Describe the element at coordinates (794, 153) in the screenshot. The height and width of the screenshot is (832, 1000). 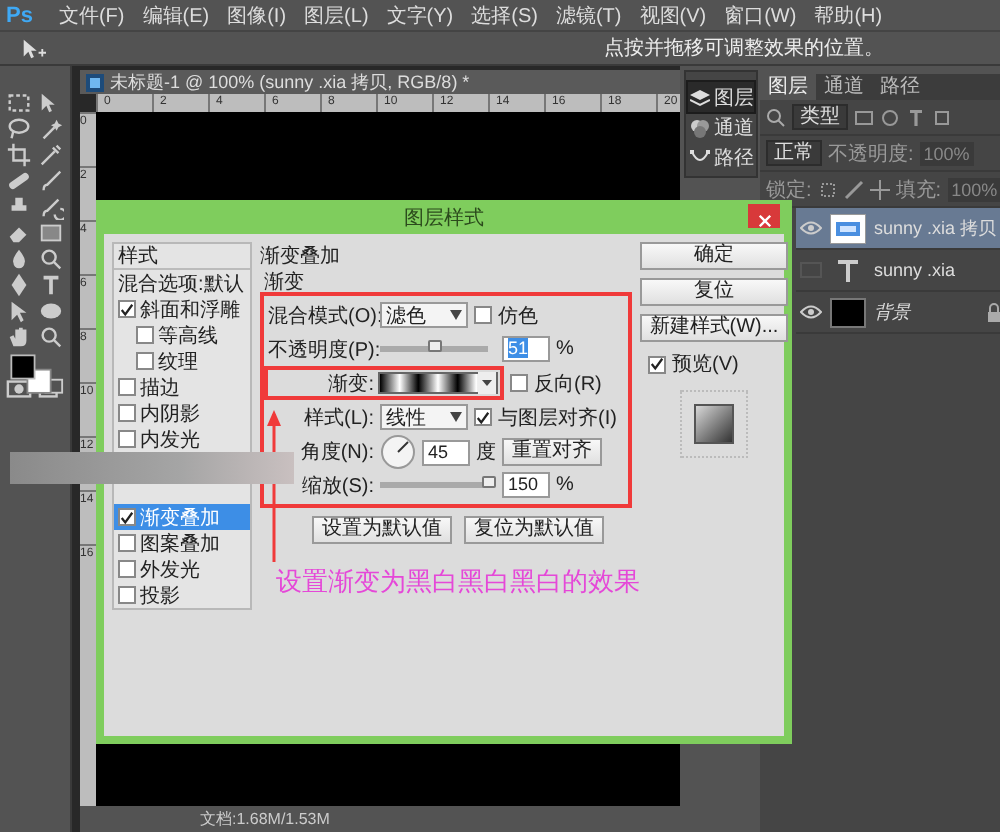
I see `blend-mode-dropdown: 正常` at that location.